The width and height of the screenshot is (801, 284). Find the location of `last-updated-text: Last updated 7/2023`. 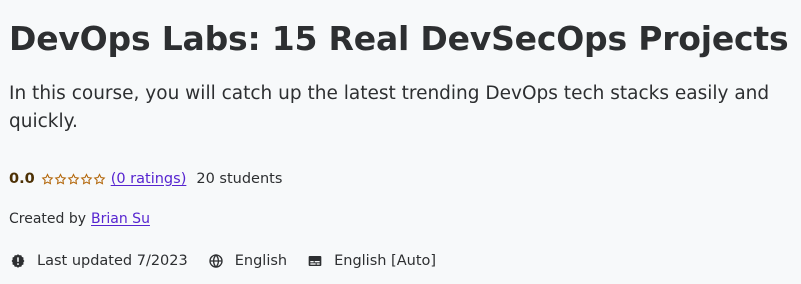

last-updated-text: Last updated 7/2023 is located at coordinates (112, 261).